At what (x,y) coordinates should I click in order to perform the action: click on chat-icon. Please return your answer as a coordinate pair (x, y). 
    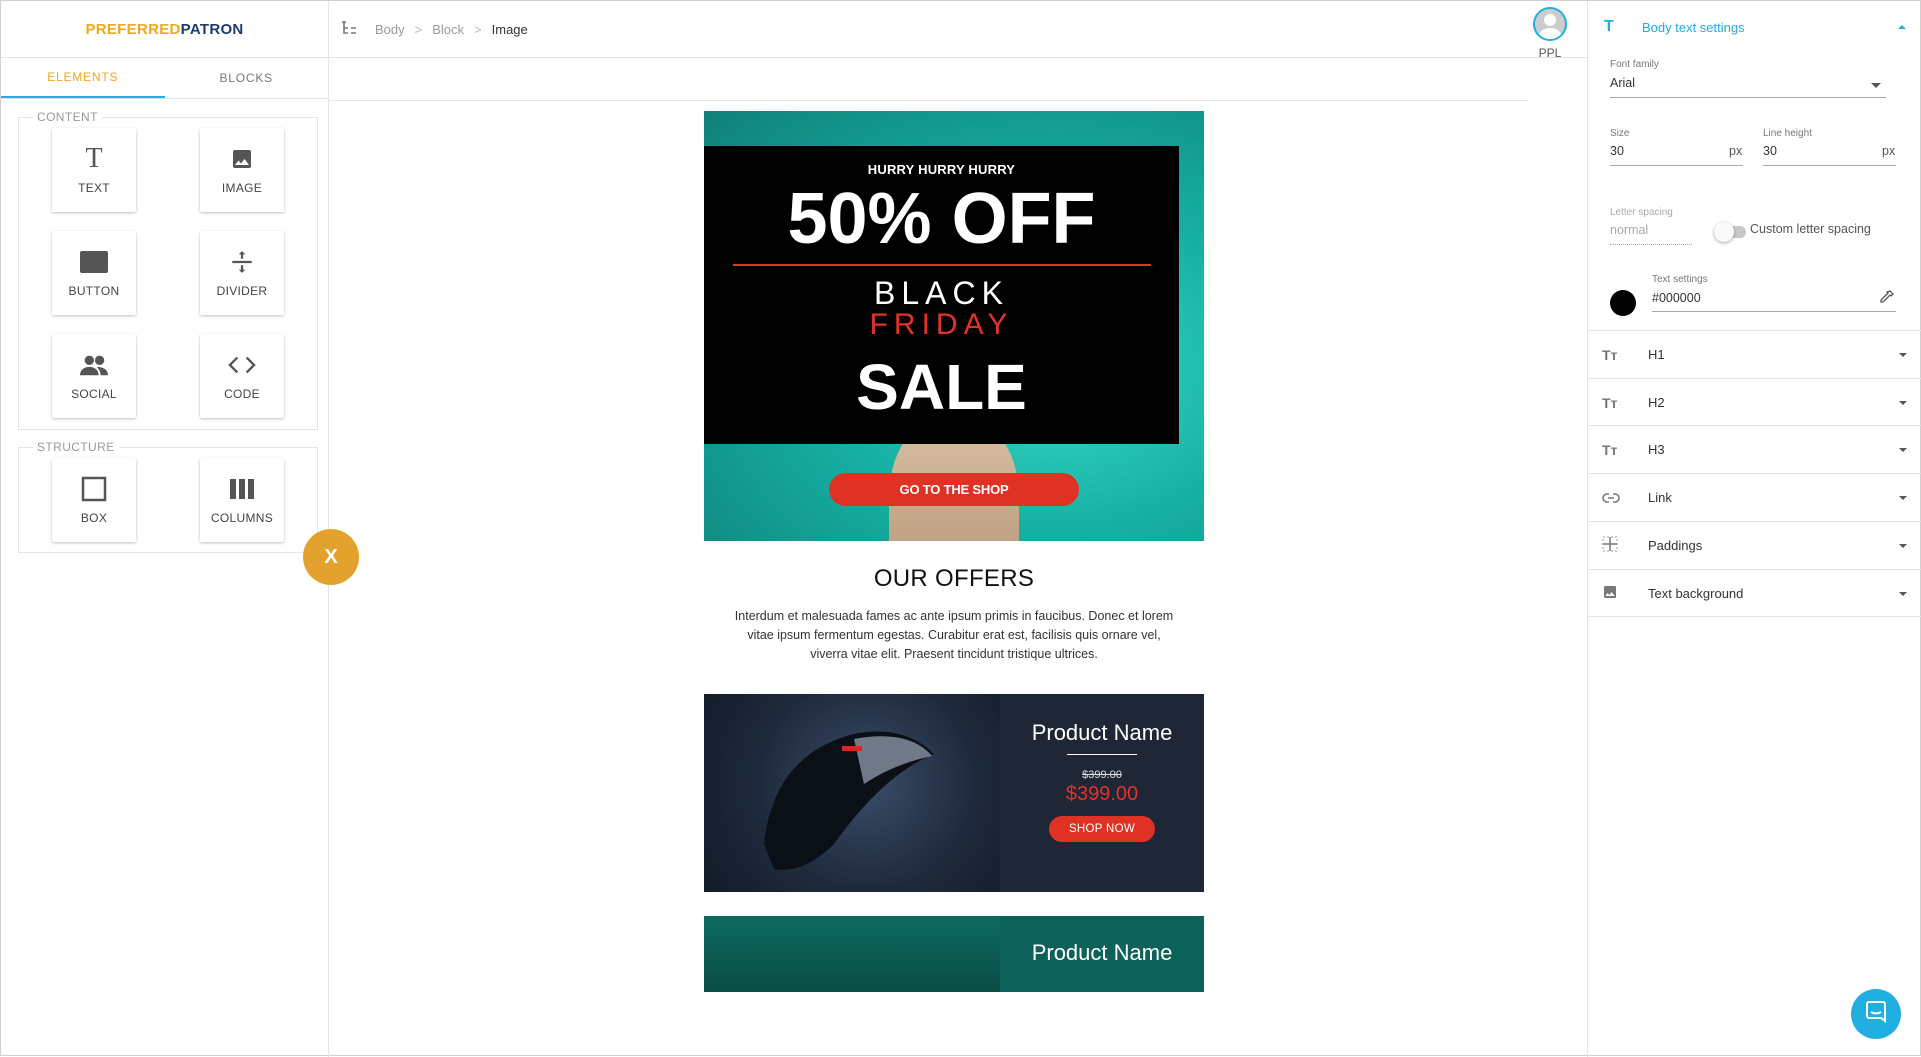
    Looking at the image, I should click on (1876, 1014).